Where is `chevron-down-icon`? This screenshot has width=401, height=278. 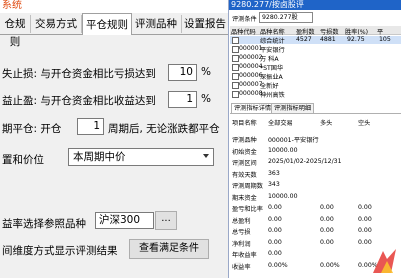 chevron-down-icon is located at coordinates (206, 156).